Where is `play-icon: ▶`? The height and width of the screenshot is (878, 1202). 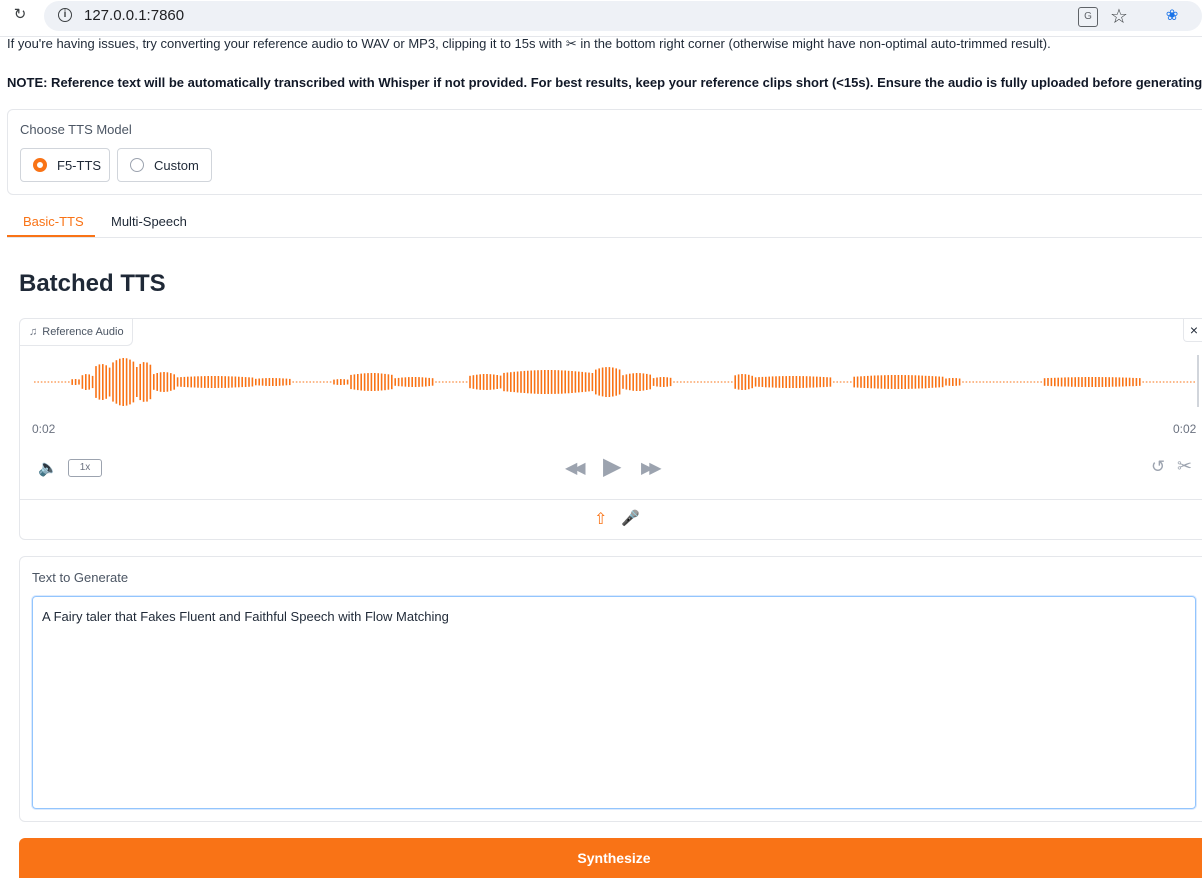
play-icon: ▶ is located at coordinates (612, 466).